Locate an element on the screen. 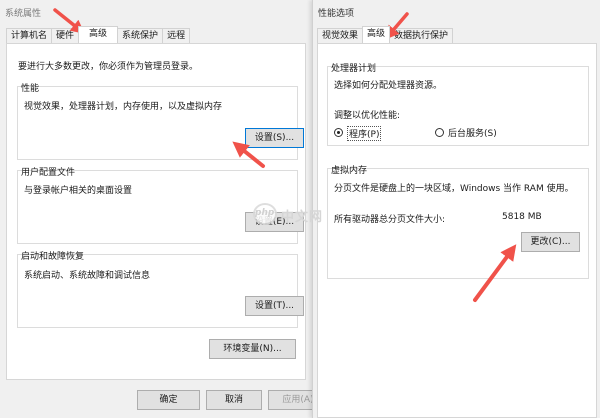 The image size is (600, 418). watermark-text: 中文网 is located at coordinates (302, 217).